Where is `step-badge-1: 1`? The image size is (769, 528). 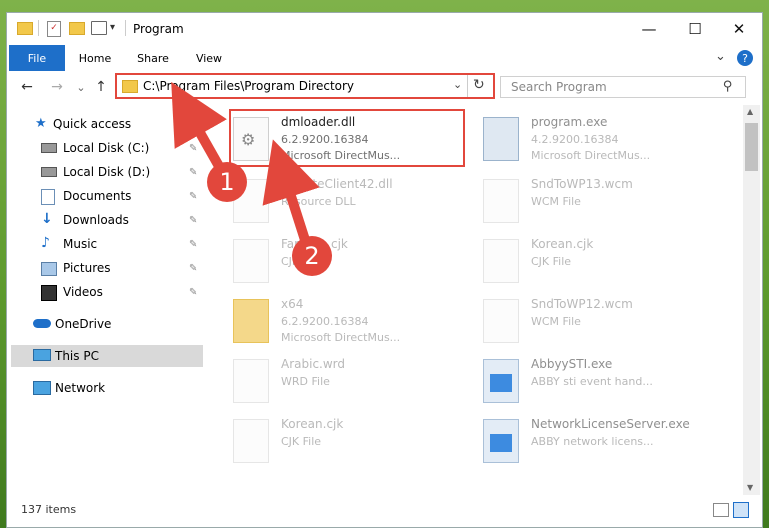 step-badge-1: 1 is located at coordinates (227, 182).